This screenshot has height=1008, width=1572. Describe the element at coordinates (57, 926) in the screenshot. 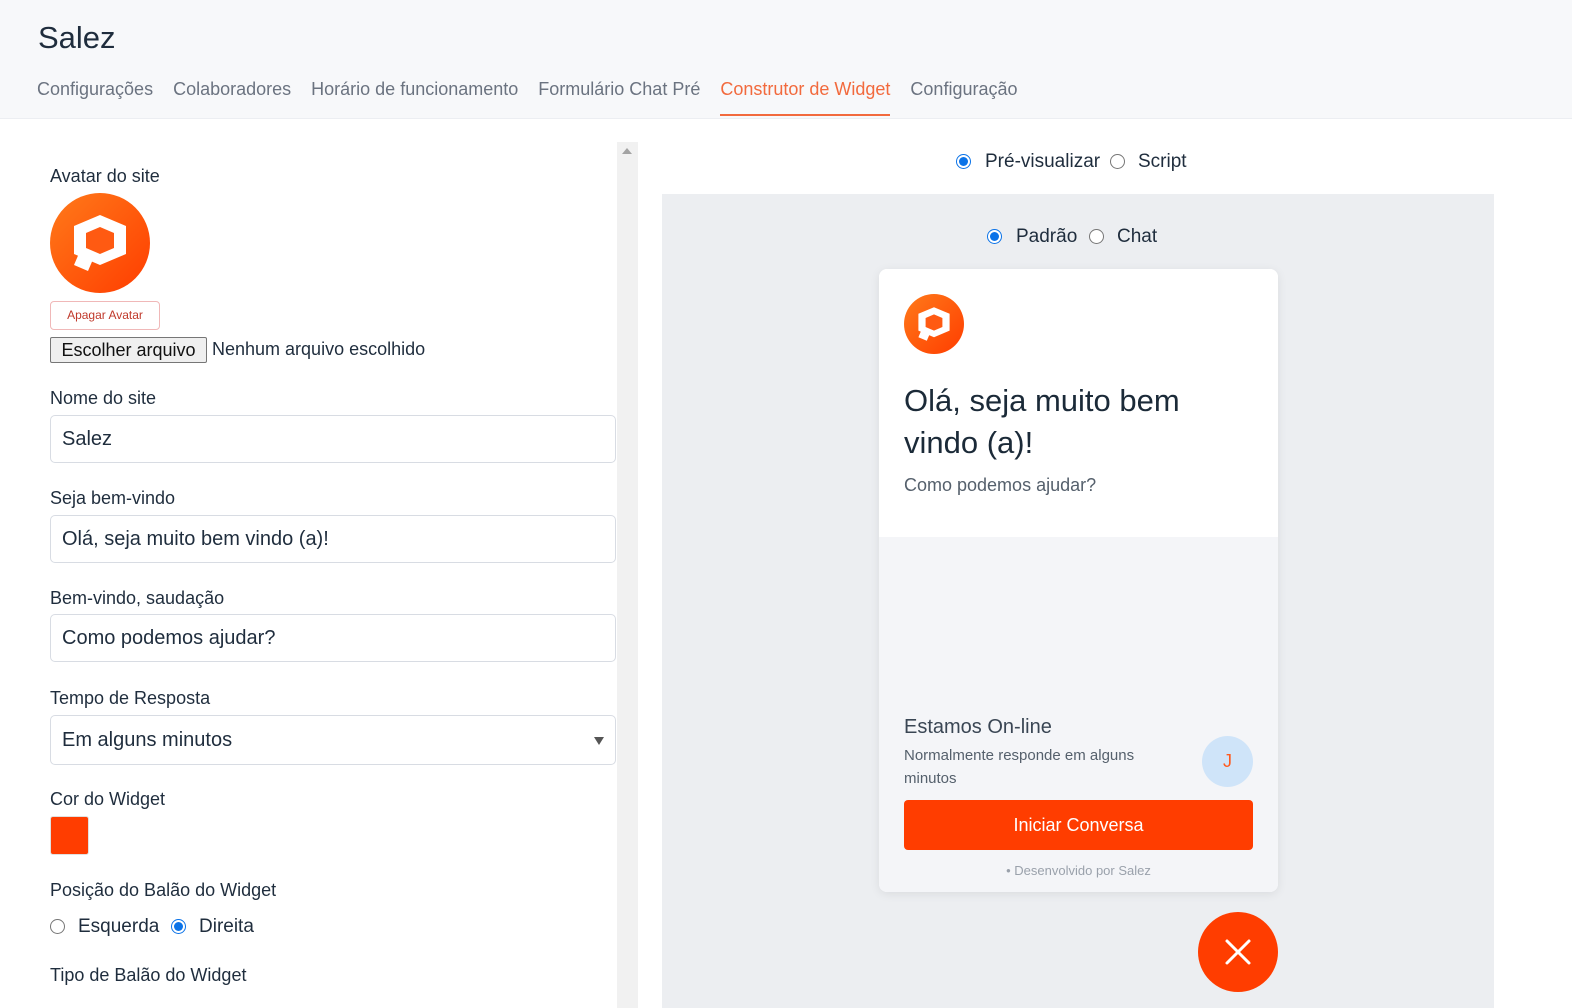

I see `radio-left` at that location.